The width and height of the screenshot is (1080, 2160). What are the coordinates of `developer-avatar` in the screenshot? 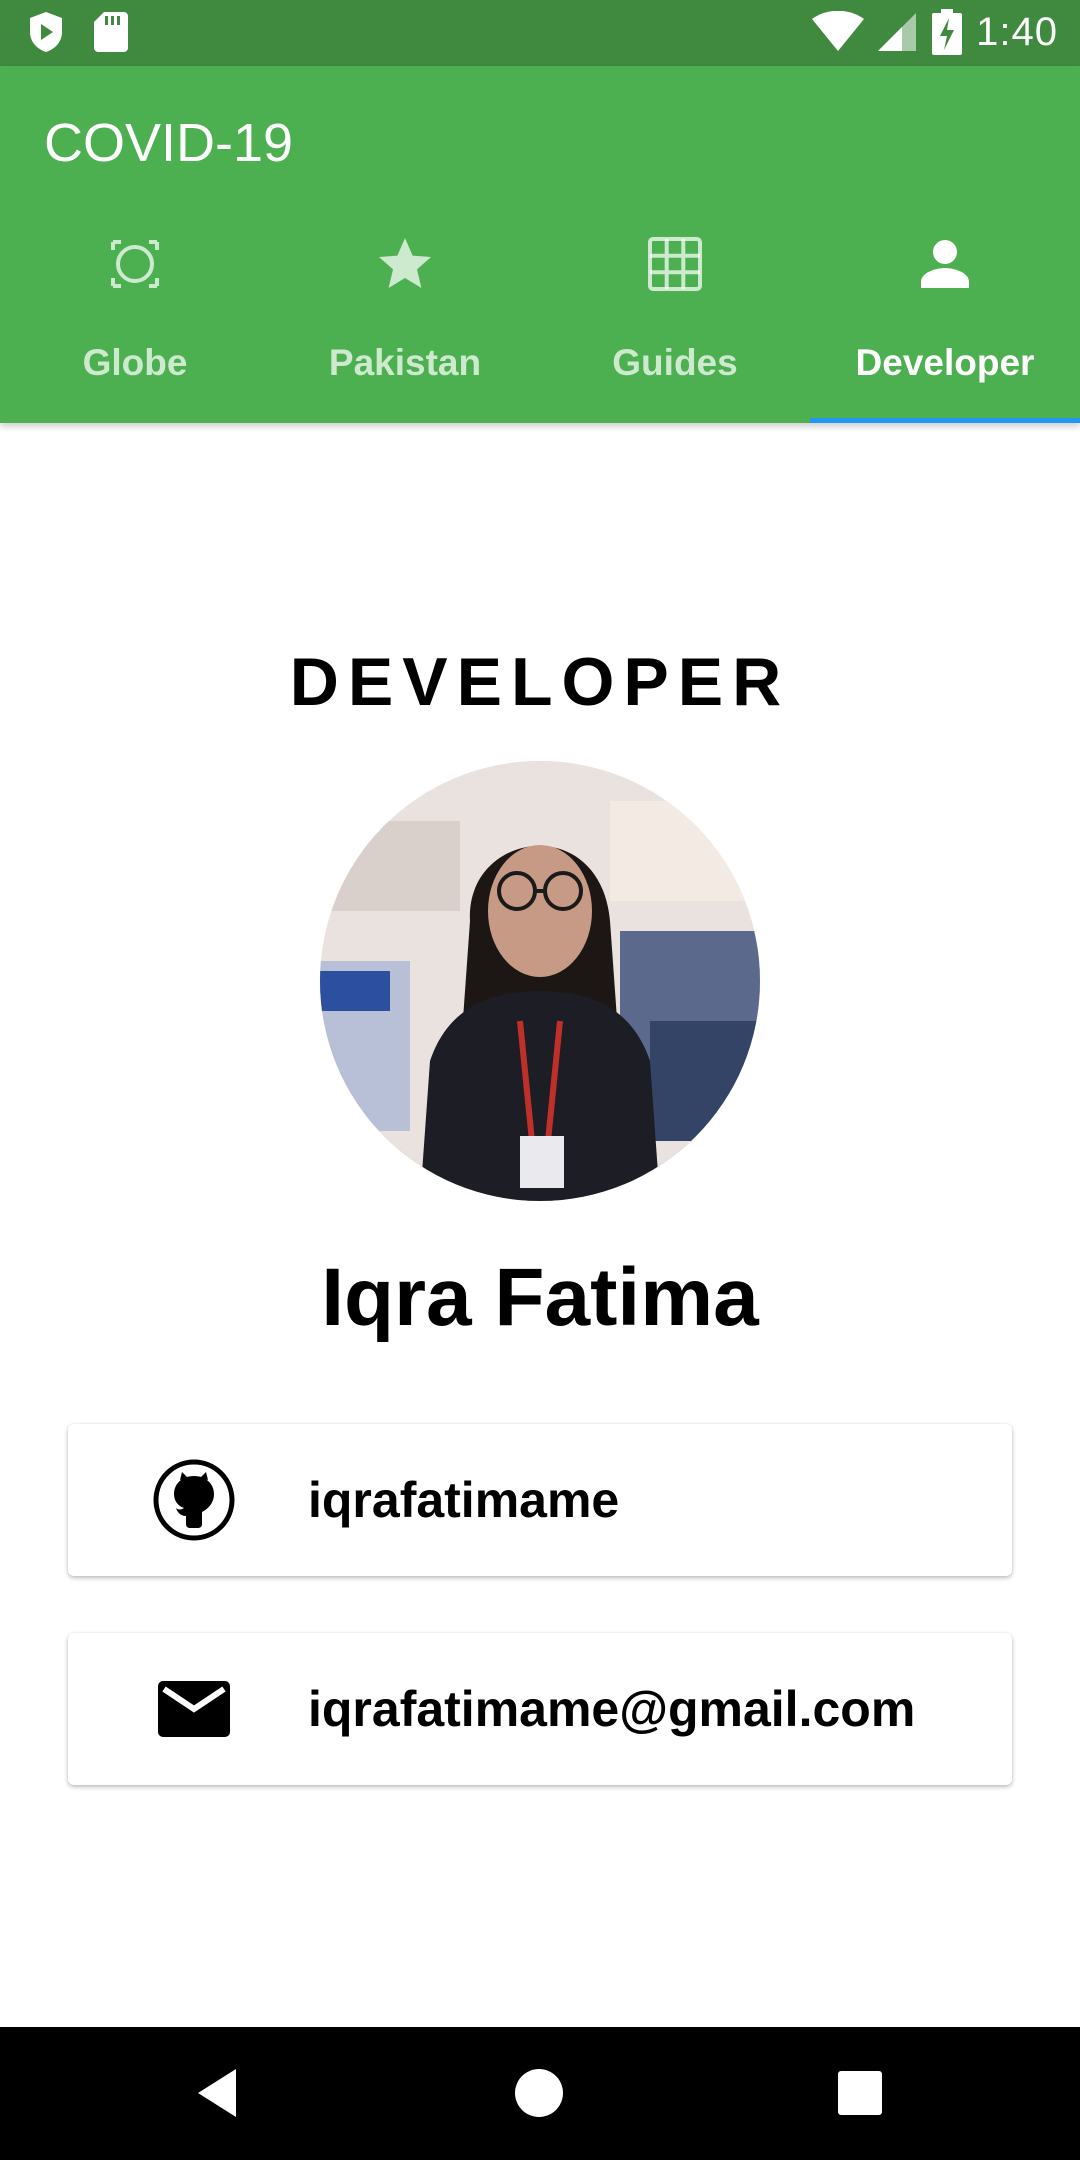 It's located at (540, 981).